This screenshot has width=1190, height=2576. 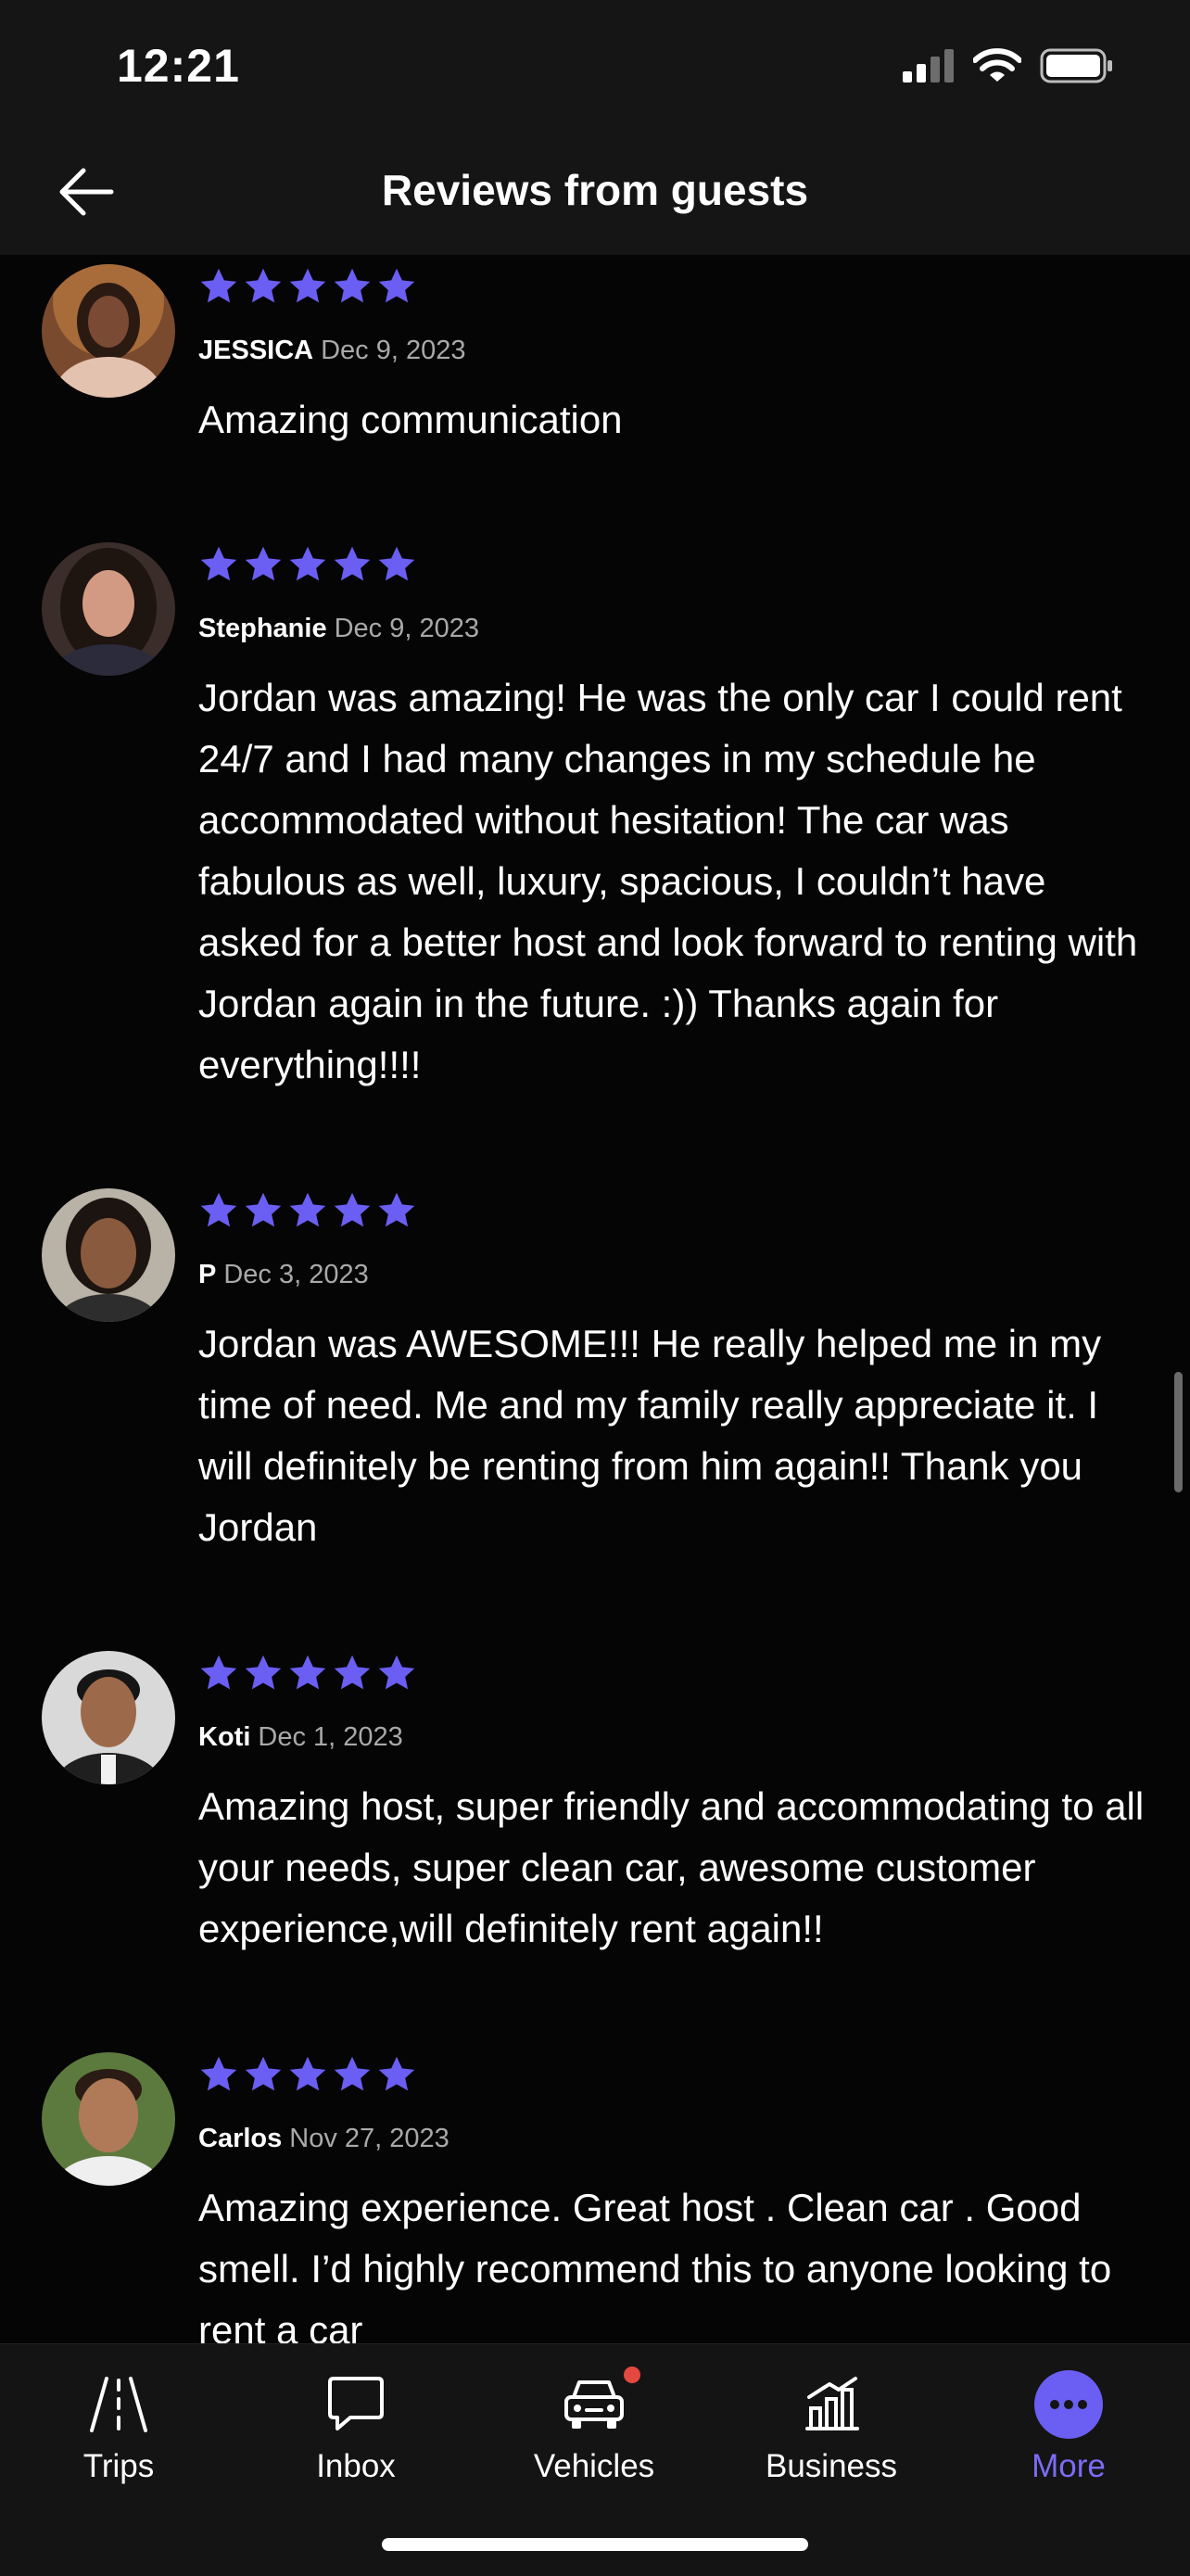 What do you see at coordinates (928, 65) in the screenshot?
I see `cellular-signal-icon` at bounding box center [928, 65].